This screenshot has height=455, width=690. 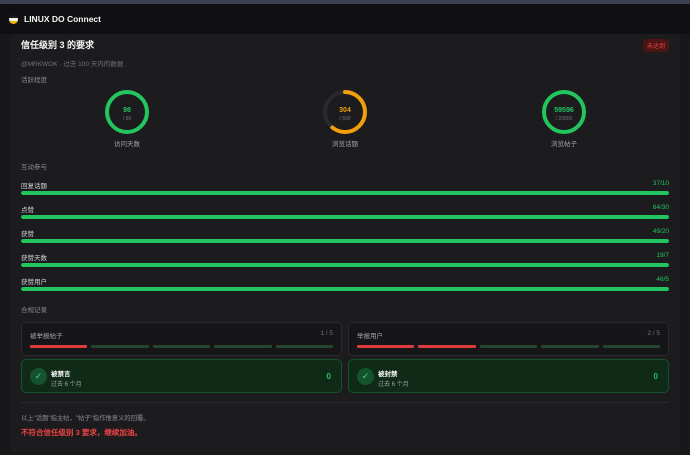 I want to click on ring-visit-days: 98 / 50 访问天数, so click(x=127, y=118).